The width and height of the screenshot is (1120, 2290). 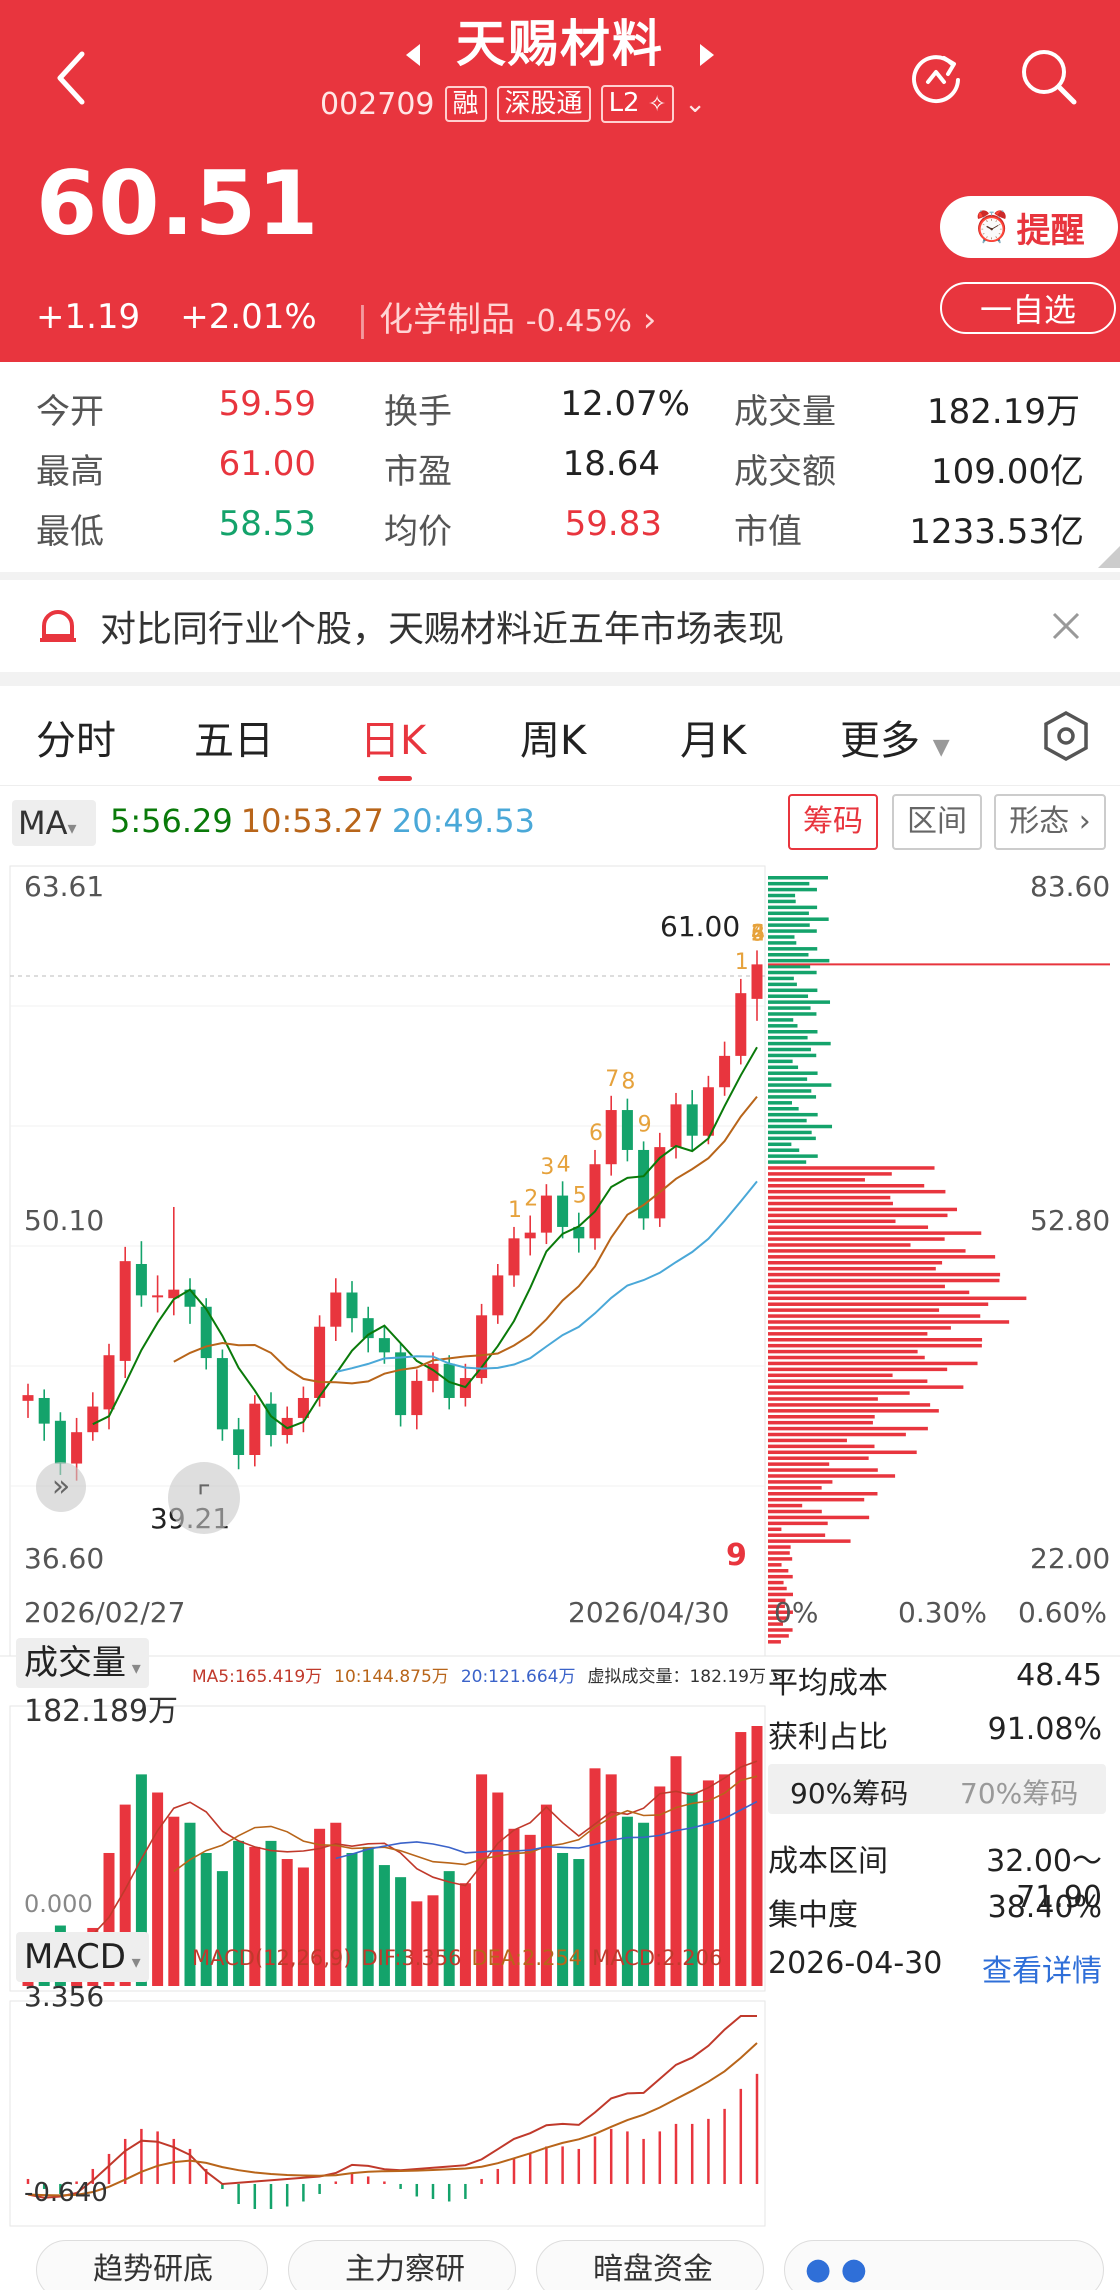 I want to click on sector-link: | 化学制品 -0.45% ›, so click(x=507, y=316).